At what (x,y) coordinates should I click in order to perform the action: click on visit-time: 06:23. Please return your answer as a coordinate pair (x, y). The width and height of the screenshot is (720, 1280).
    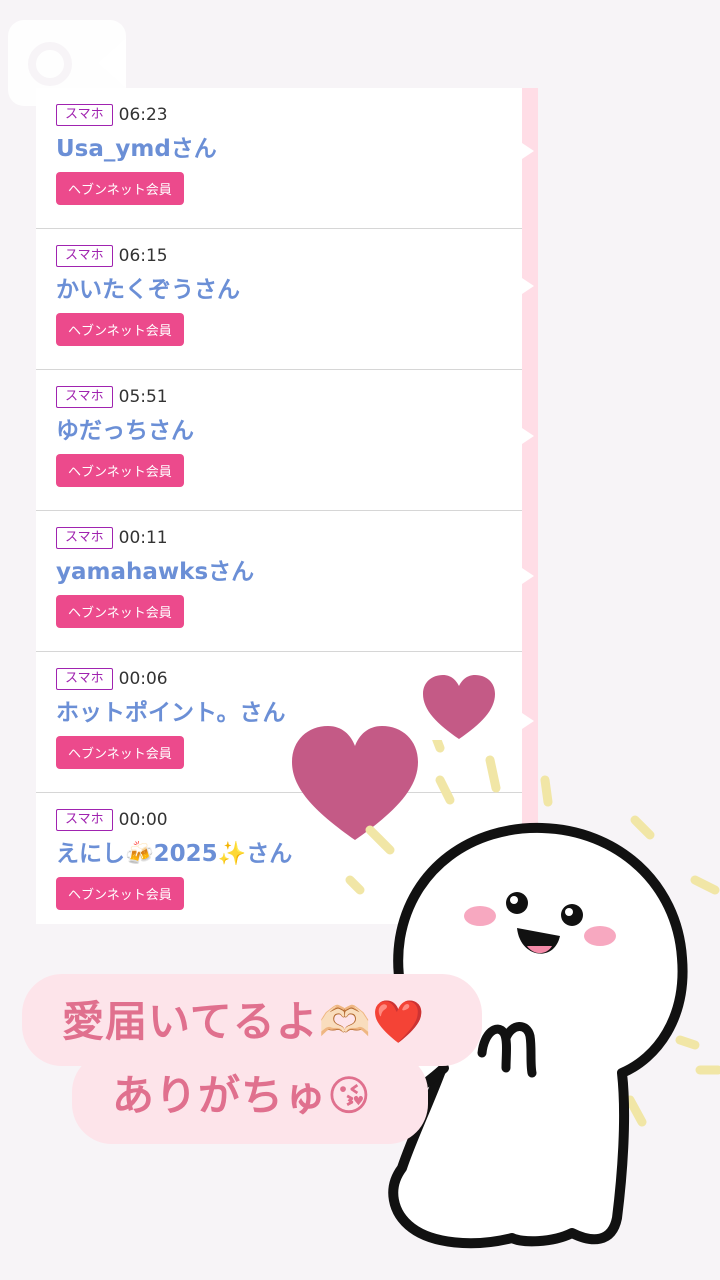
    Looking at the image, I should click on (143, 115).